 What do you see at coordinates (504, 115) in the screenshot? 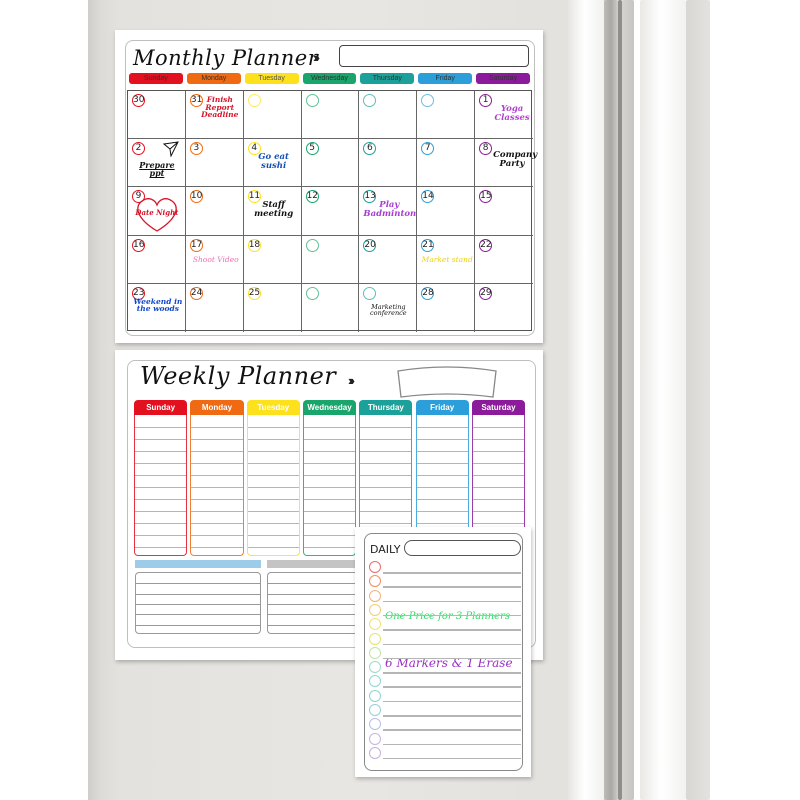
I see `calendar-day-cell: 1 Yoga Classes` at bounding box center [504, 115].